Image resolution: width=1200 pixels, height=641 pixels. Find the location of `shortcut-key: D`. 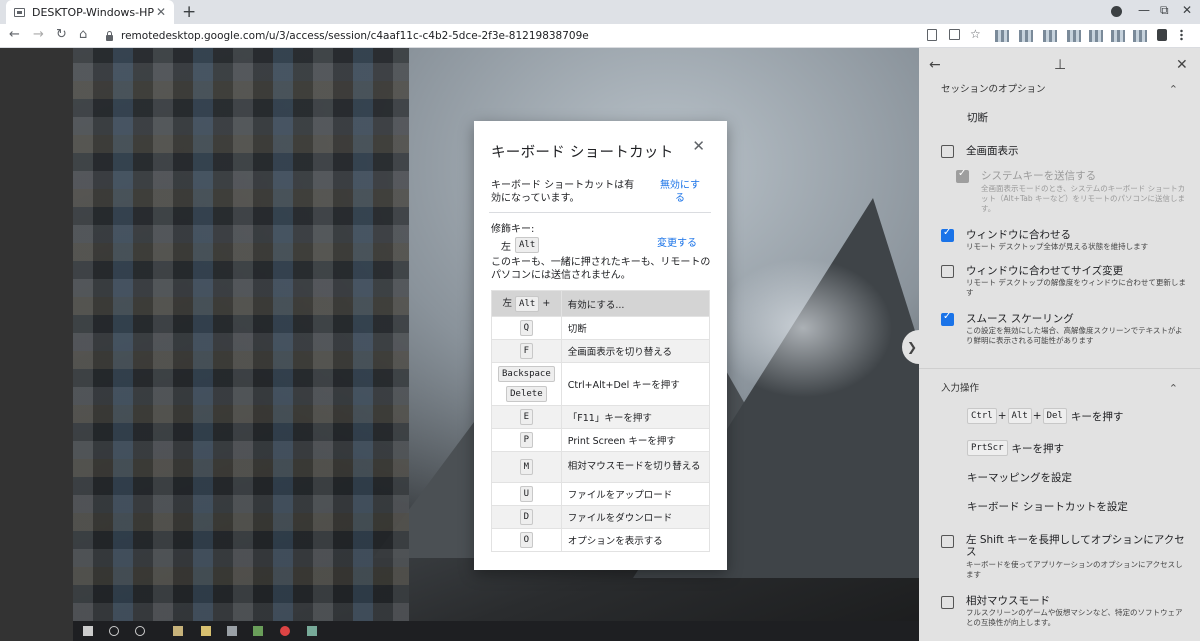

shortcut-key: D is located at coordinates (526, 517).